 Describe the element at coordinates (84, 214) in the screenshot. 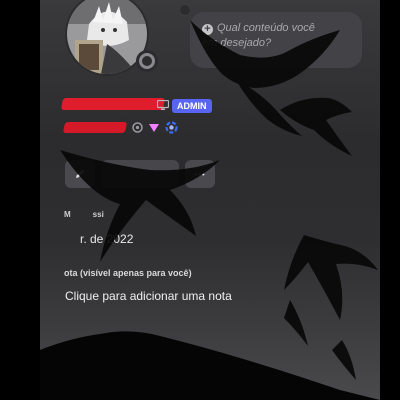

I see `member-since-label: Mssi` at that location.